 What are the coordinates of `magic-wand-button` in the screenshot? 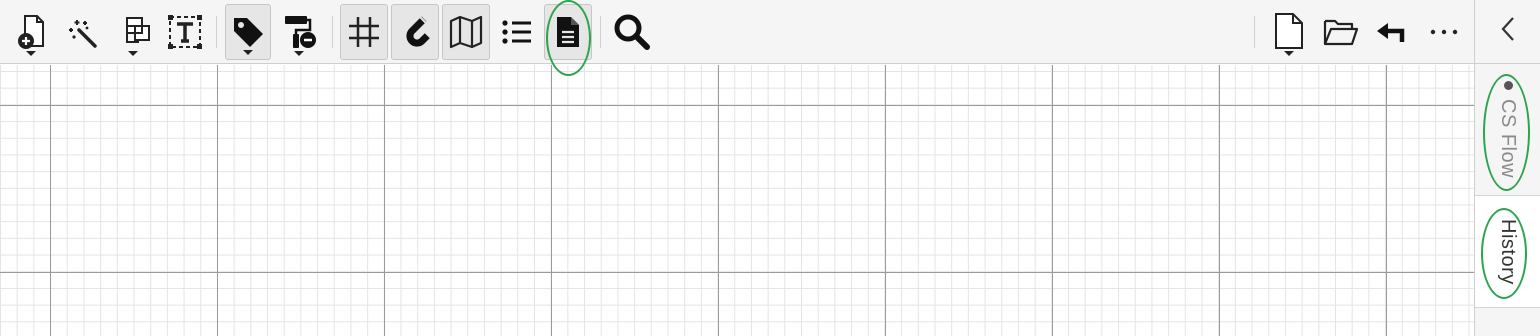 It's located at (83, 32).